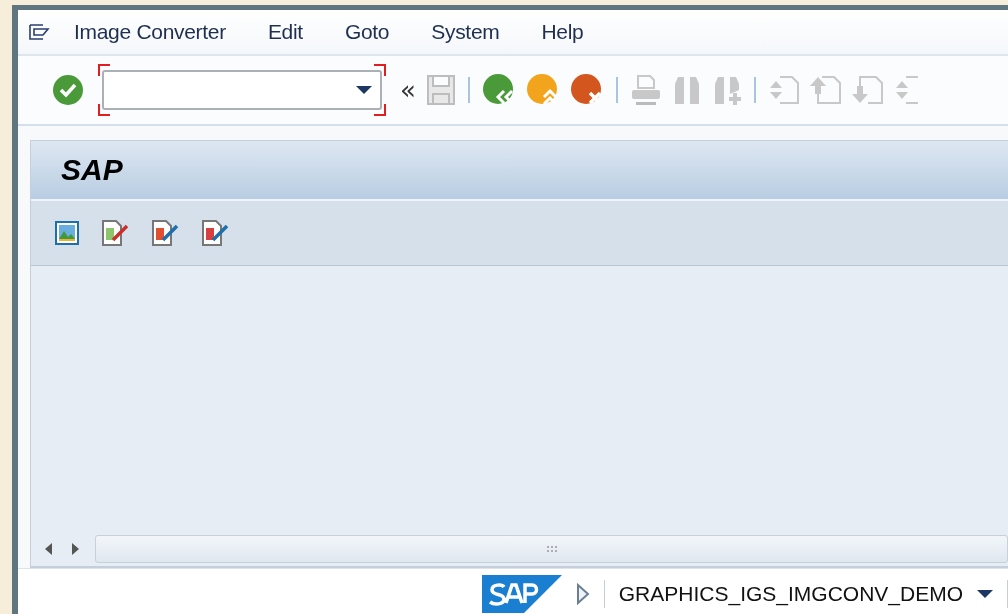  I want to click on screen-title: SAP, so click(92, 170).